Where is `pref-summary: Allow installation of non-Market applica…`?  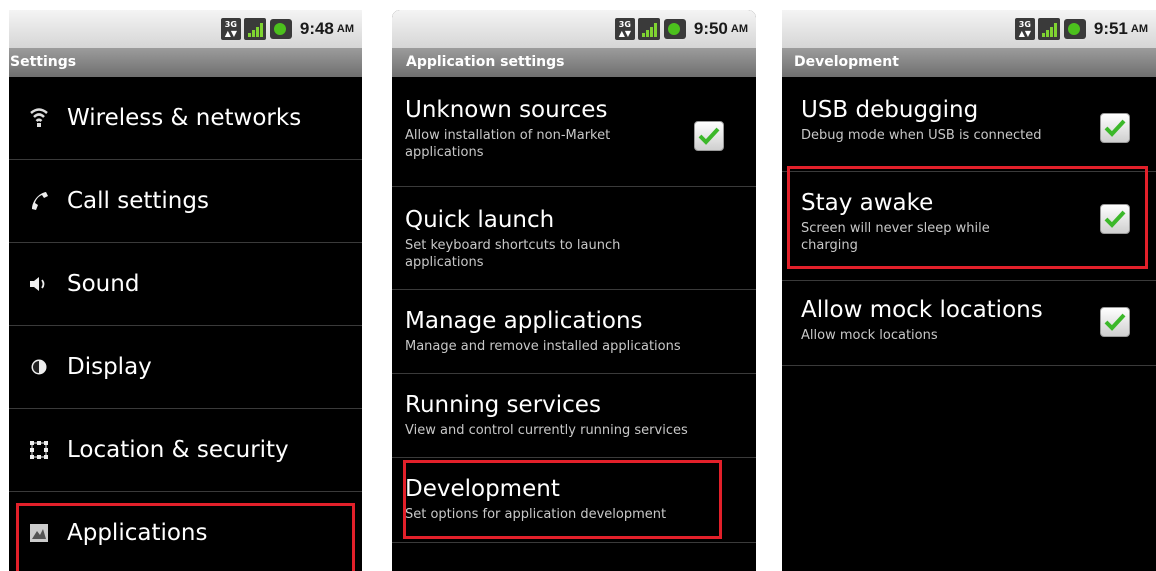 pref-summary: Allow installation of non-Market applica… is located at coordinates (508, 144).